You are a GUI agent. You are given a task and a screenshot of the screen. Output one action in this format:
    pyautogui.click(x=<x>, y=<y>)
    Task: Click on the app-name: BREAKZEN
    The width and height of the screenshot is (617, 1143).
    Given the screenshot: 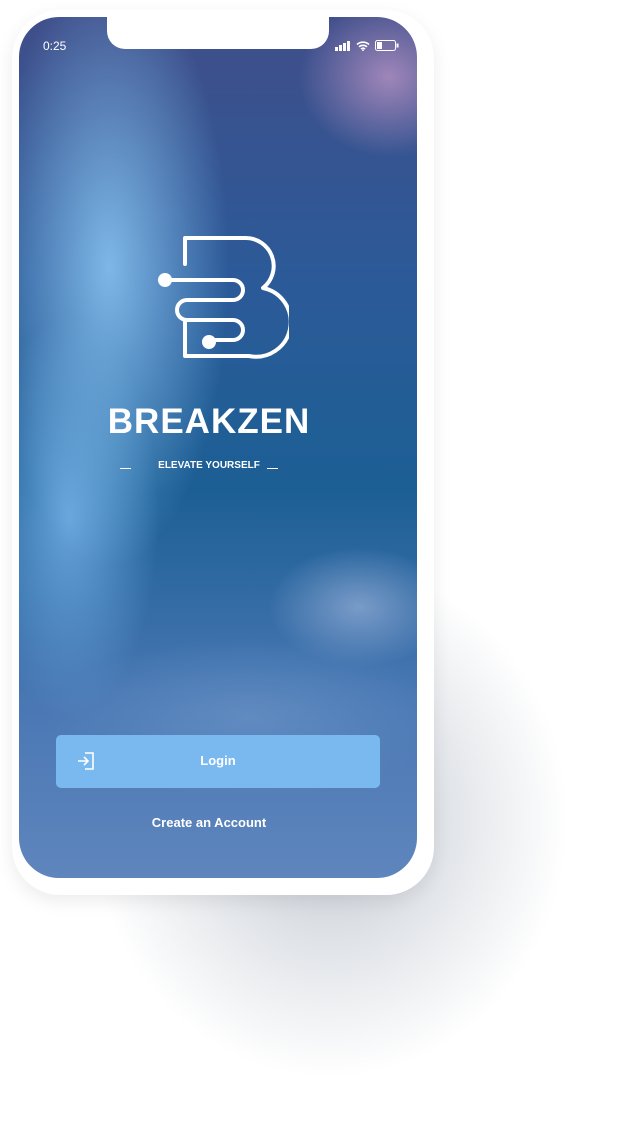 What is the action you would take?
    pyautogui.click(x=209, y=421)
    